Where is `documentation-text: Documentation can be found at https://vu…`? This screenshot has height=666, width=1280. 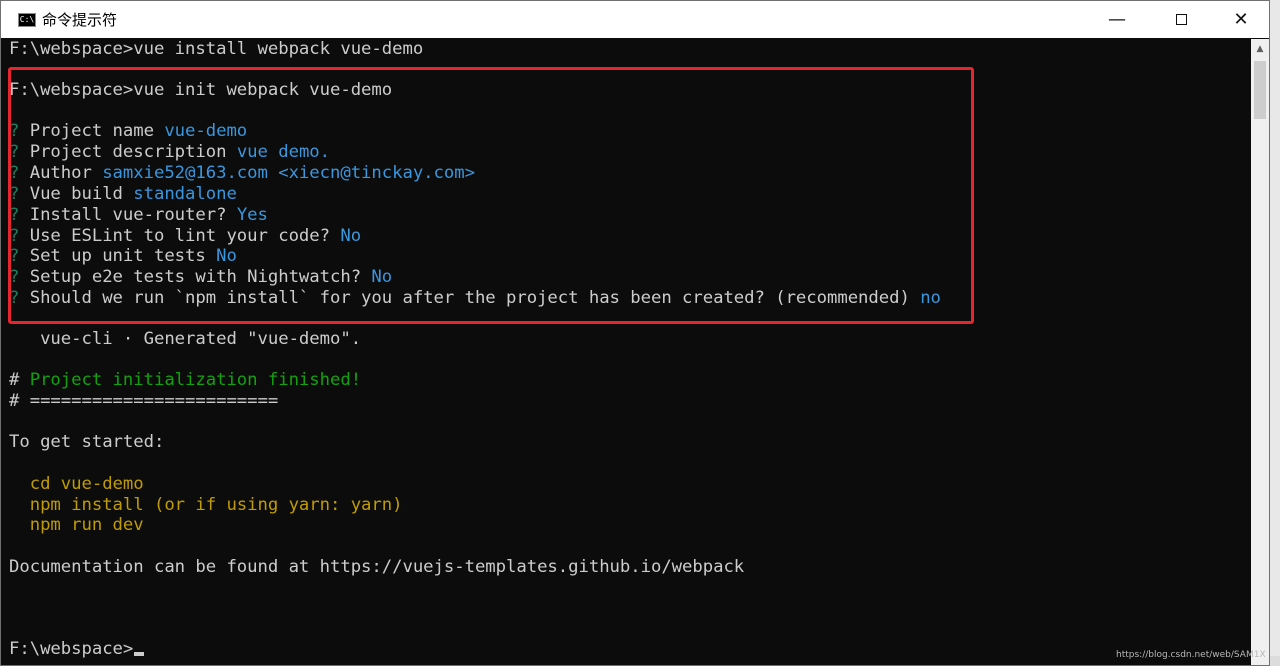
documentation-text: Documentation can be found at https://vu… is located at coordinates (377, 567).